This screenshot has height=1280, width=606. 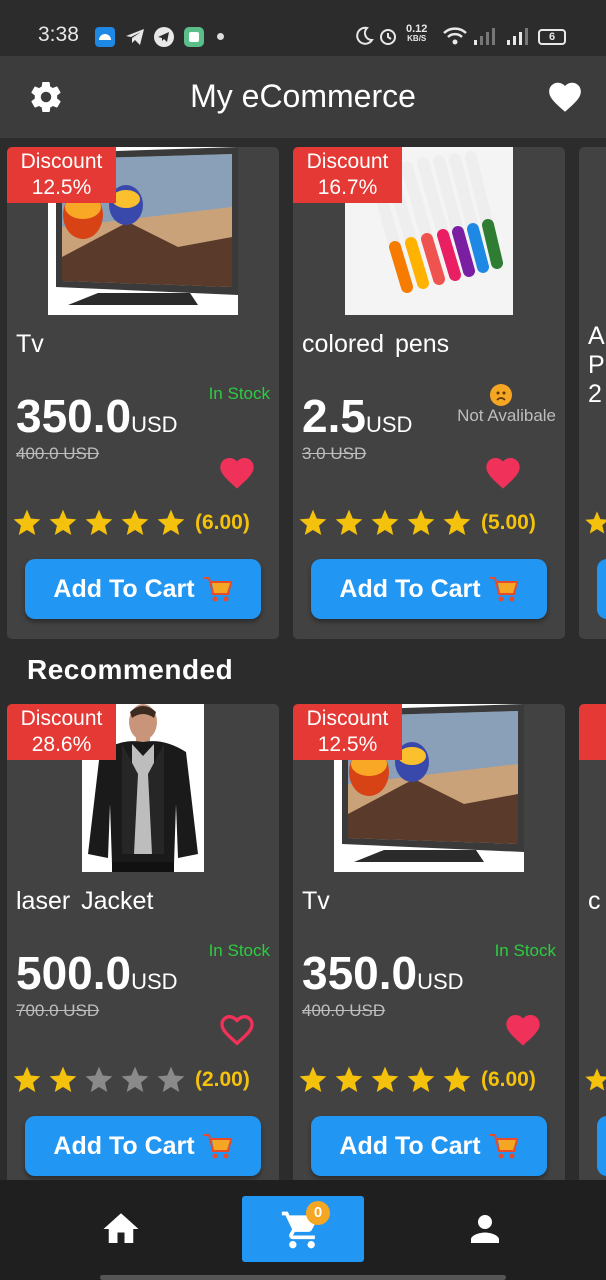 I want to click on section-title-recommended: Recommended, so click(x=130, y=669).